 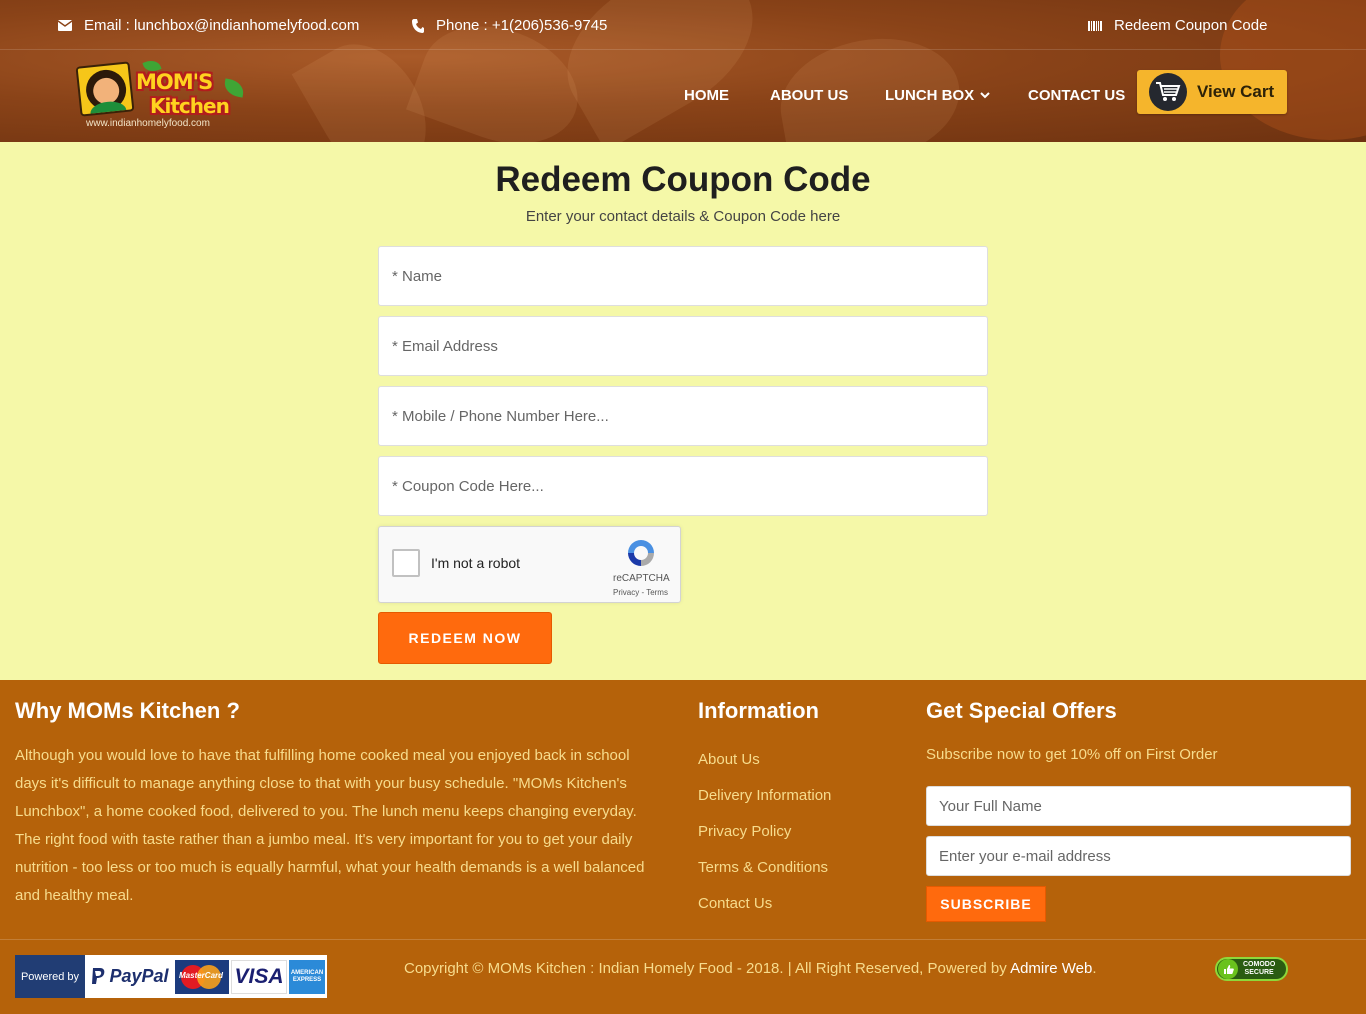 I want to click on why-heading: Why MOMs Kitchen ?, so click(x=127, y=710).